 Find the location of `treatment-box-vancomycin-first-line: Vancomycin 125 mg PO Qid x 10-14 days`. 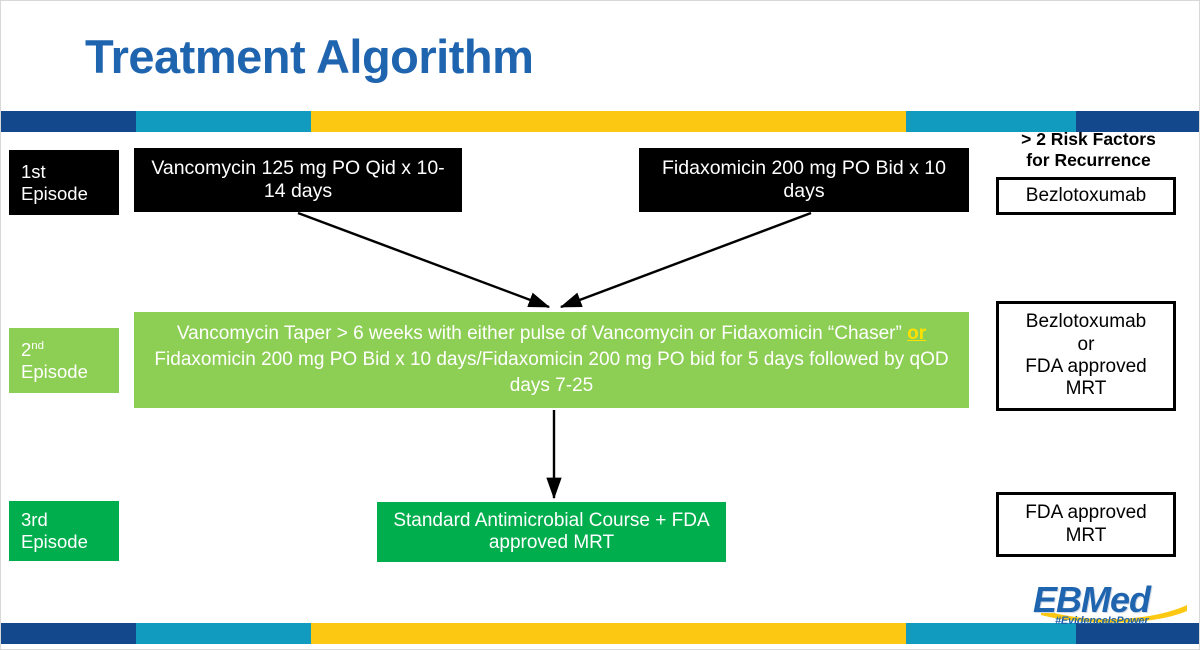

treatment-box-vancomycin-first-line: Vancomycin 125 mg PO Qid x 10-14 days is located at coordinates (298, 180).